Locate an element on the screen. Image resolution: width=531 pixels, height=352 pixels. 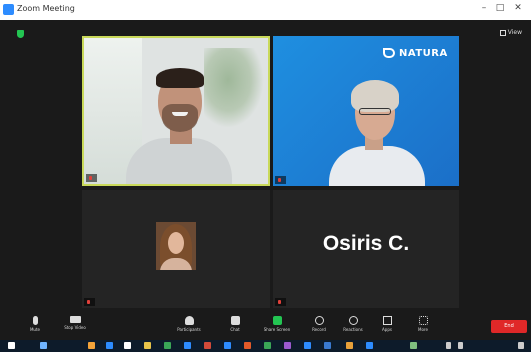
more-icon is located at coordinates (423, 320).